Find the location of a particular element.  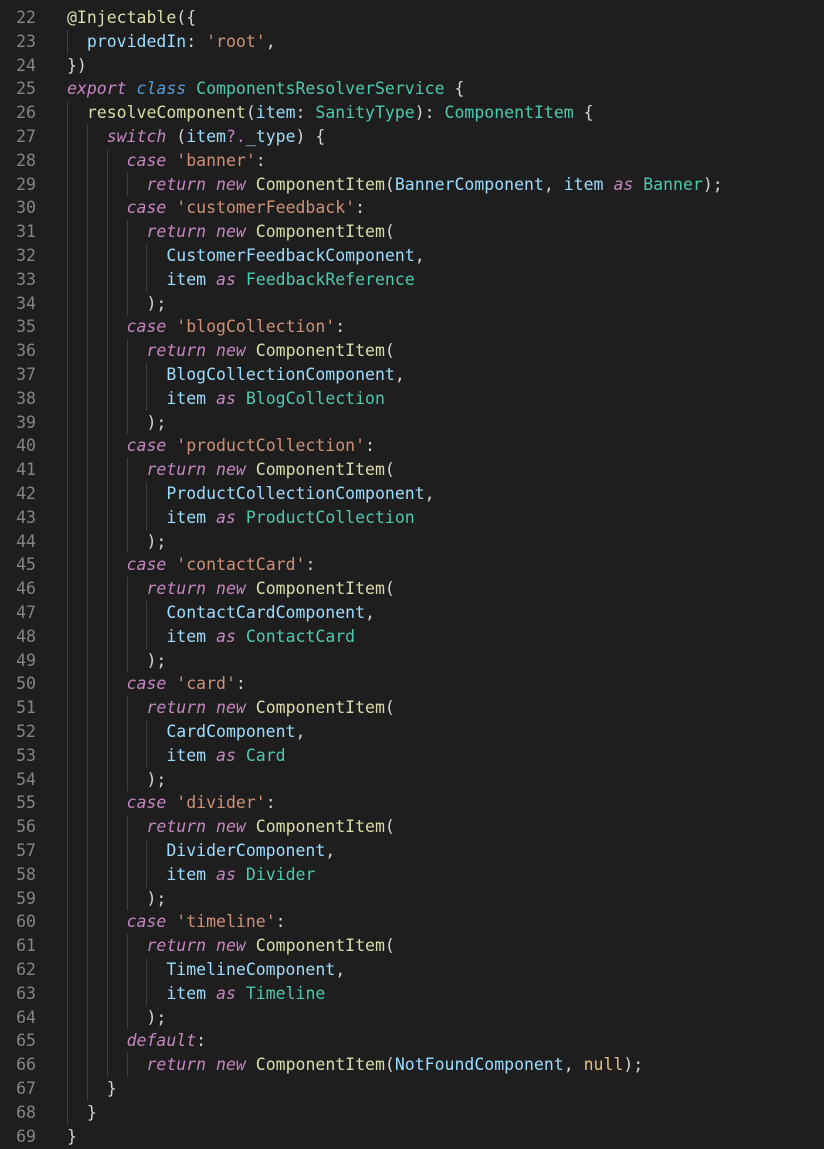

code-token: export is located at coordinates (97, 89).